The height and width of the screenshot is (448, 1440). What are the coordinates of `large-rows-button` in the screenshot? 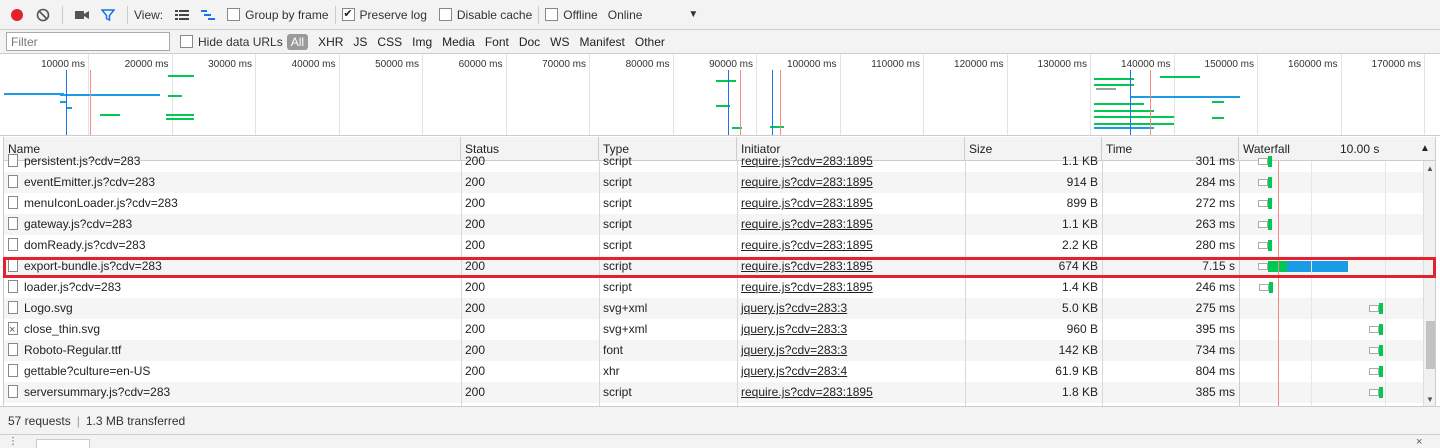 It's located at (182, 15).